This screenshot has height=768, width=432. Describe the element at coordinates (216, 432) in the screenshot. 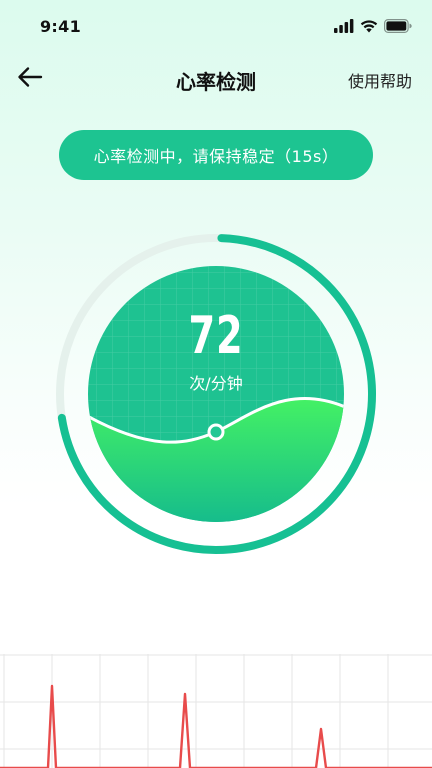

I see `pulse-marker` at that location.